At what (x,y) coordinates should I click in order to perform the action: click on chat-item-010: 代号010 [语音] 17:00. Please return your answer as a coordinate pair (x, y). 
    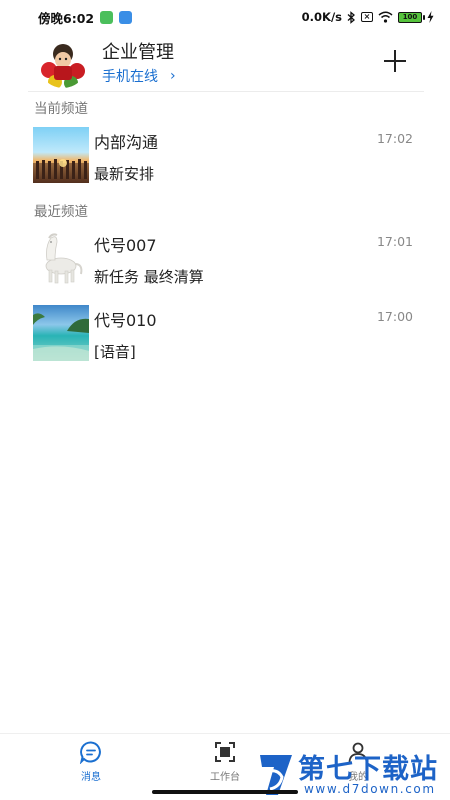
    Looking at the image, I should click on (225, 337).